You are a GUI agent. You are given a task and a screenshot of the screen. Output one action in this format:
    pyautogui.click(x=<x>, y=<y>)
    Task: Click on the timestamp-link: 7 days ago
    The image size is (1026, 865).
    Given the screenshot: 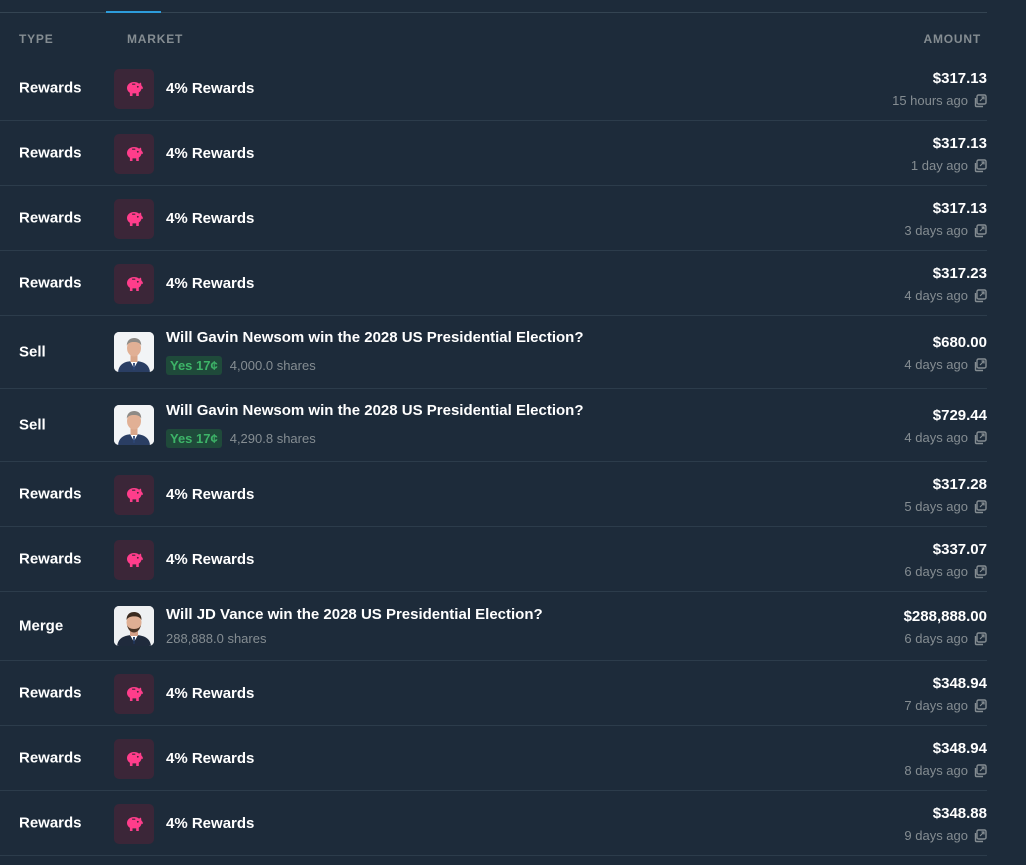 What is the action you would take?
    pyautogui.click(x=945, y=705)
    